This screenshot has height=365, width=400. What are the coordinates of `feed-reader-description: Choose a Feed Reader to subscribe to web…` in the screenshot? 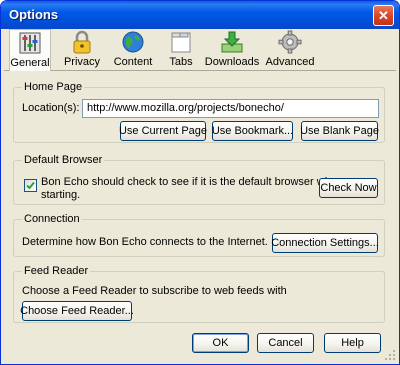 It's located at (154, 291).